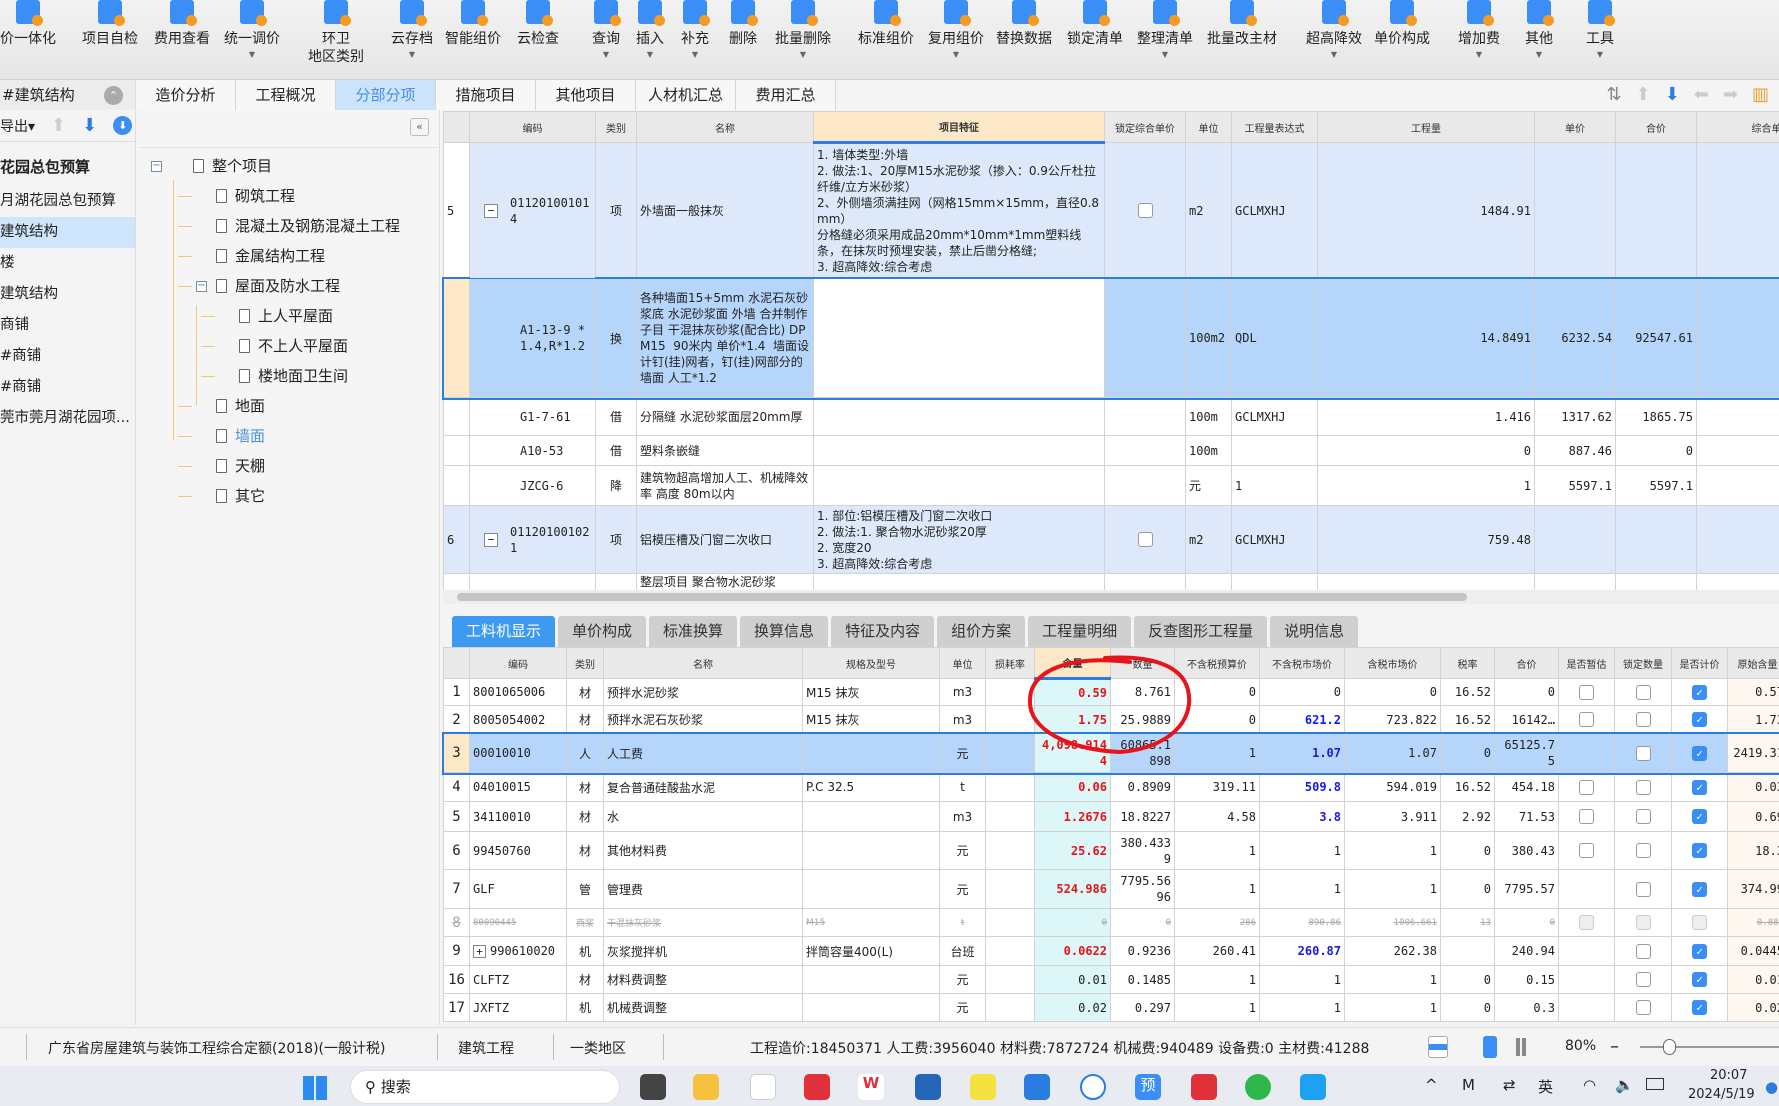 The width and height of the screenshot is (1779, 1106). Describe the element at coordinates (706, 1087) in the screenshot. I see `file-explorer-icon` at that location.